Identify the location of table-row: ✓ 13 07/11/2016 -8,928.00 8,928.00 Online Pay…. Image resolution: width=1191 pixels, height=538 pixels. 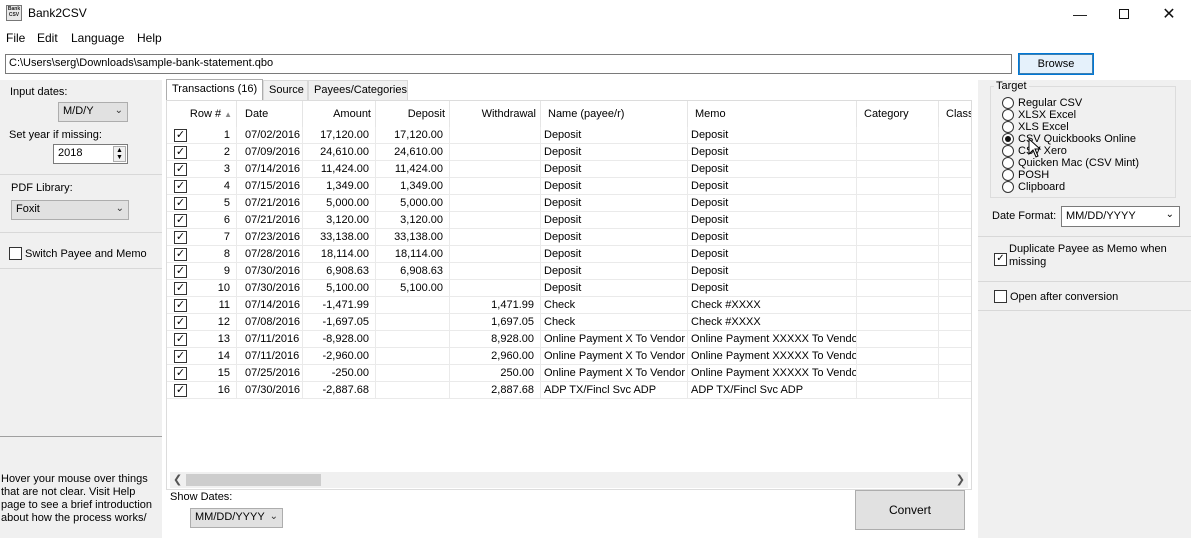
(569, 339).